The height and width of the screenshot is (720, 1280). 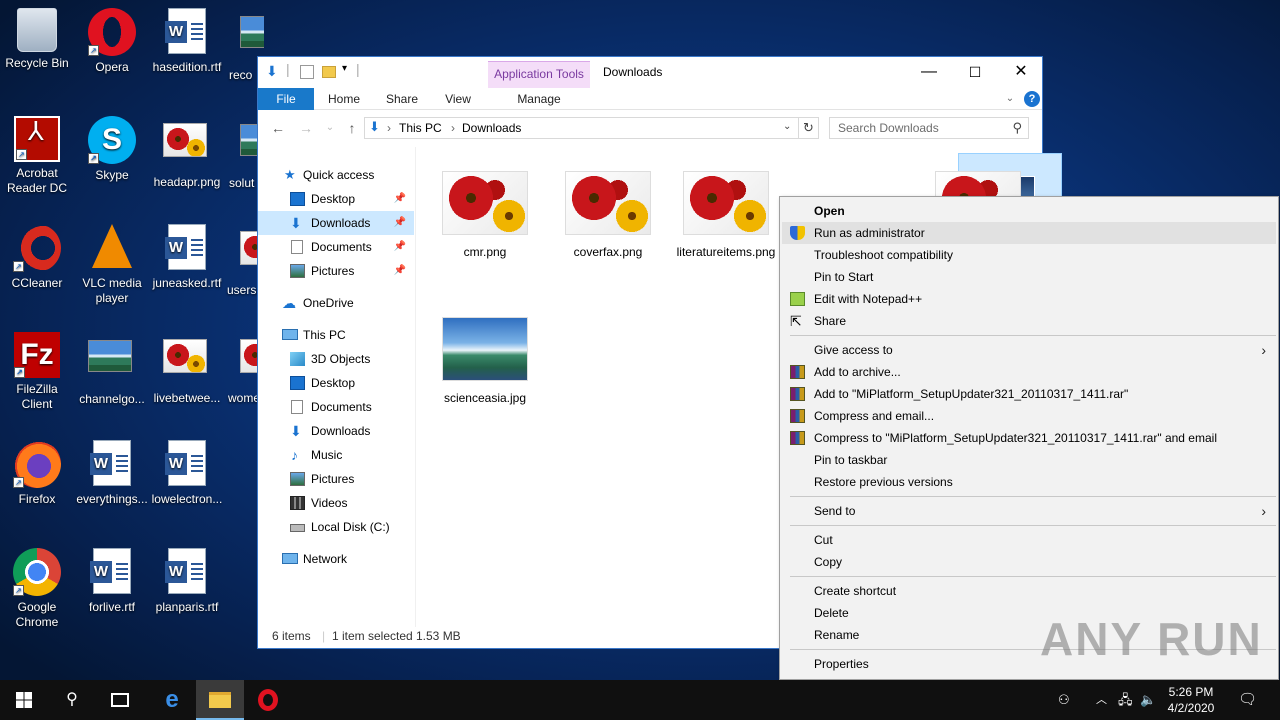 What do you see at coordinates (37, 572) in the screenshot?
I see `chrome-icon: ↗` at bounding box center [37, 572].